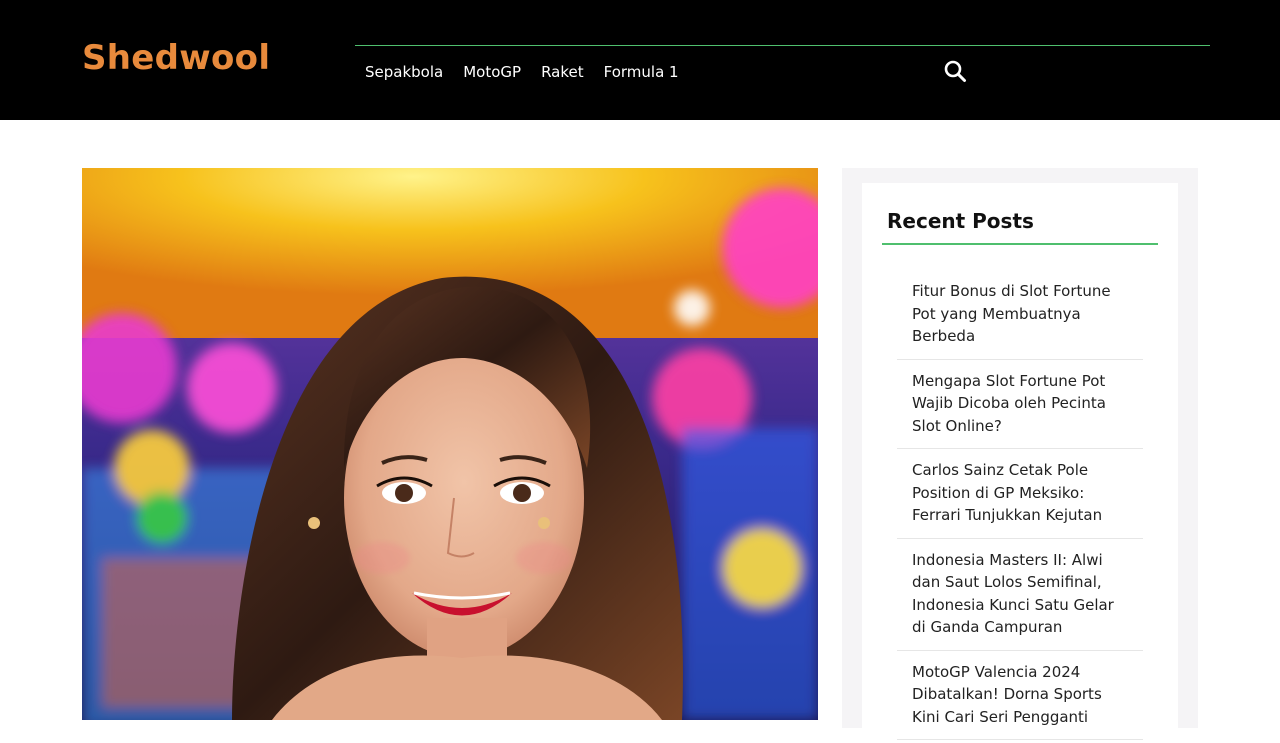  I want to click on nav-item-sepakbola: Sepakbola, so click(404, 72).